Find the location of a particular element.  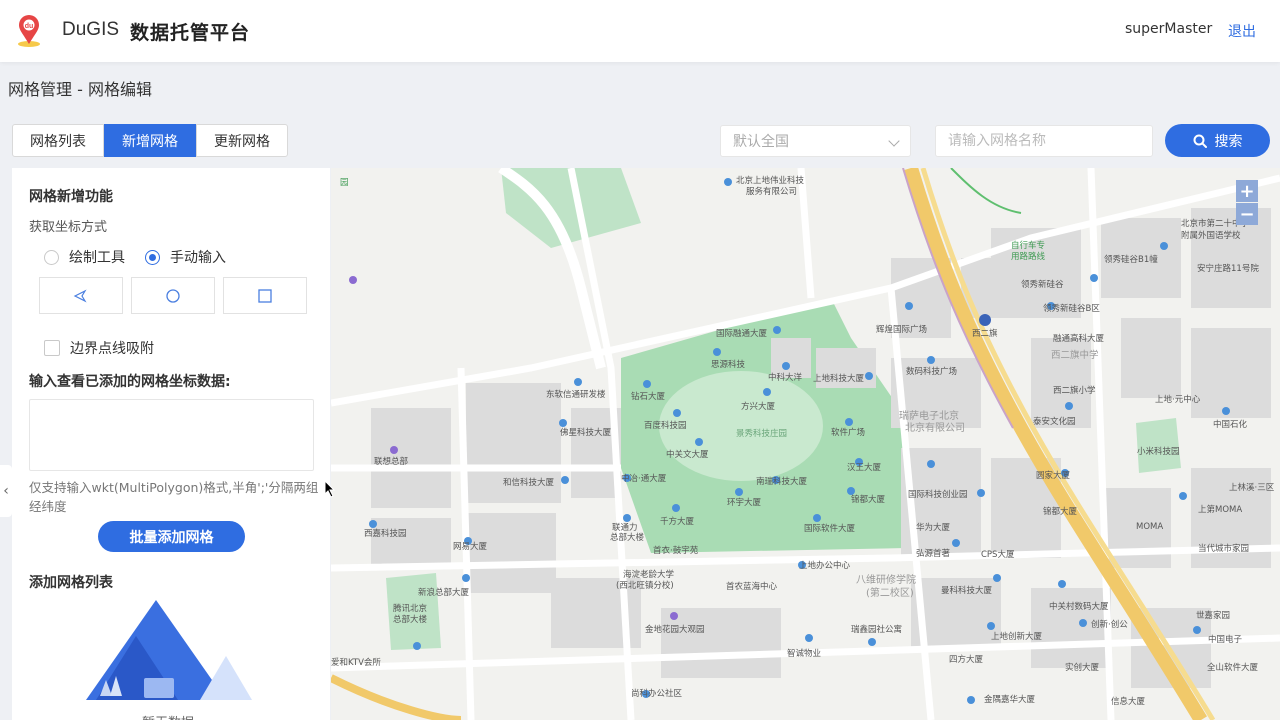

search-button: 搜索 is located at coordinates (1217, 140).